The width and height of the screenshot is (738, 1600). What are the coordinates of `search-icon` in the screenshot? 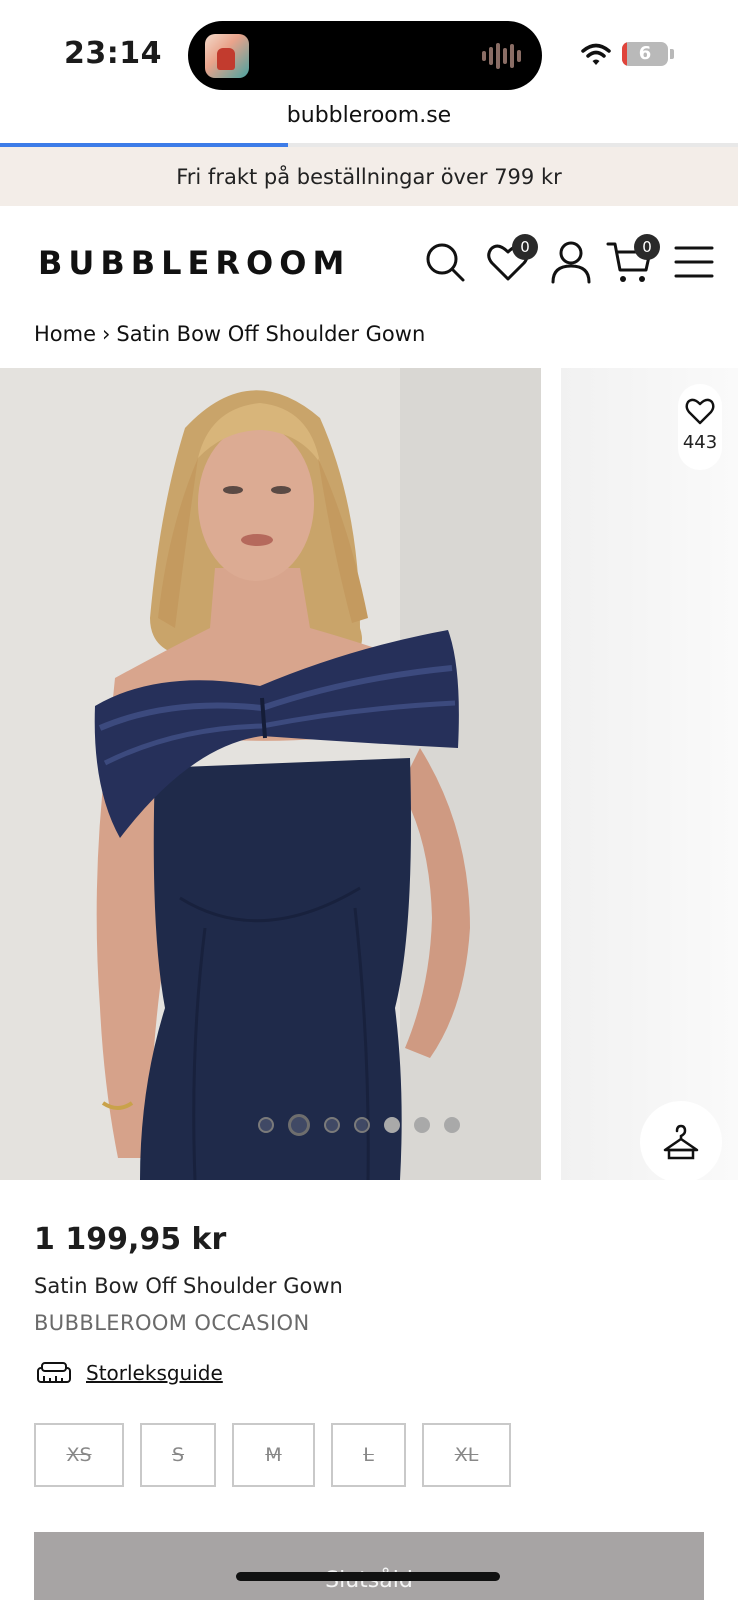 It's located at (445, 262).